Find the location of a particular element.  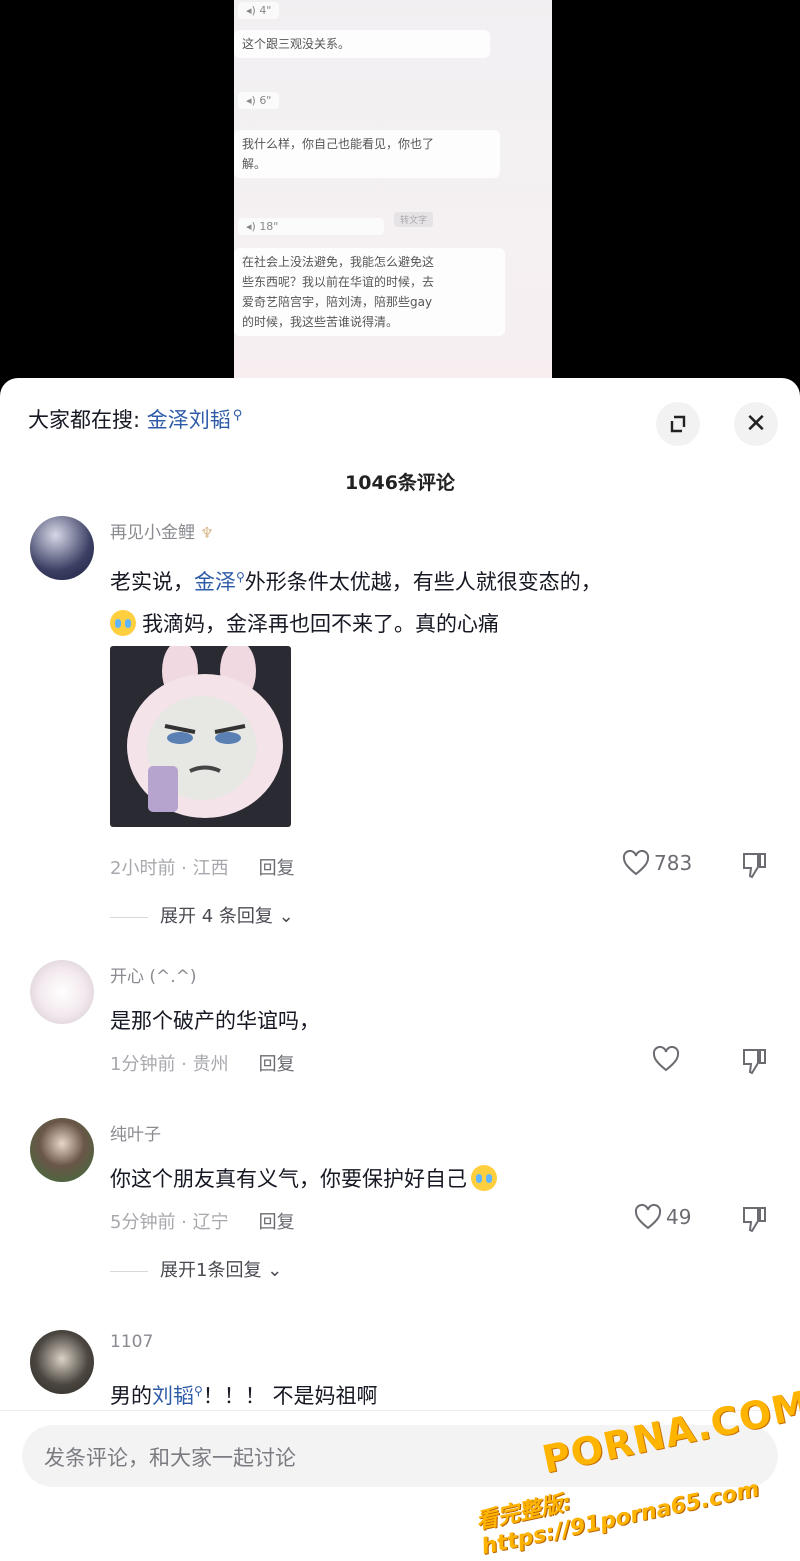

close-button: ✕ is located at coordinates (756, 424).